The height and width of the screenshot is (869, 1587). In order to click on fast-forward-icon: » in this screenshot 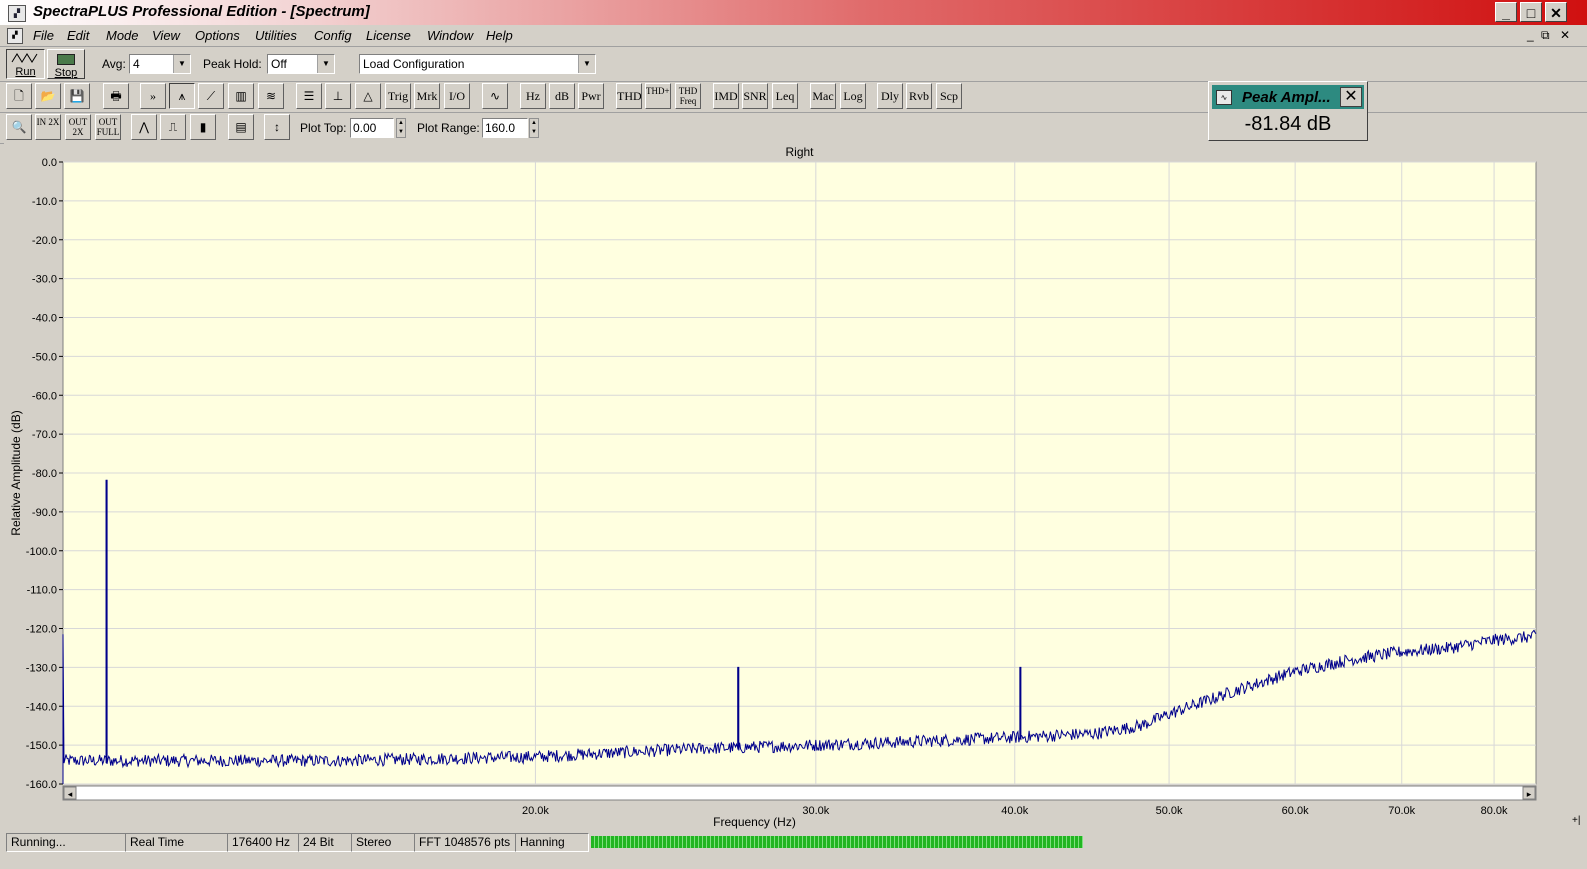, I will do `click(153, 96)`.